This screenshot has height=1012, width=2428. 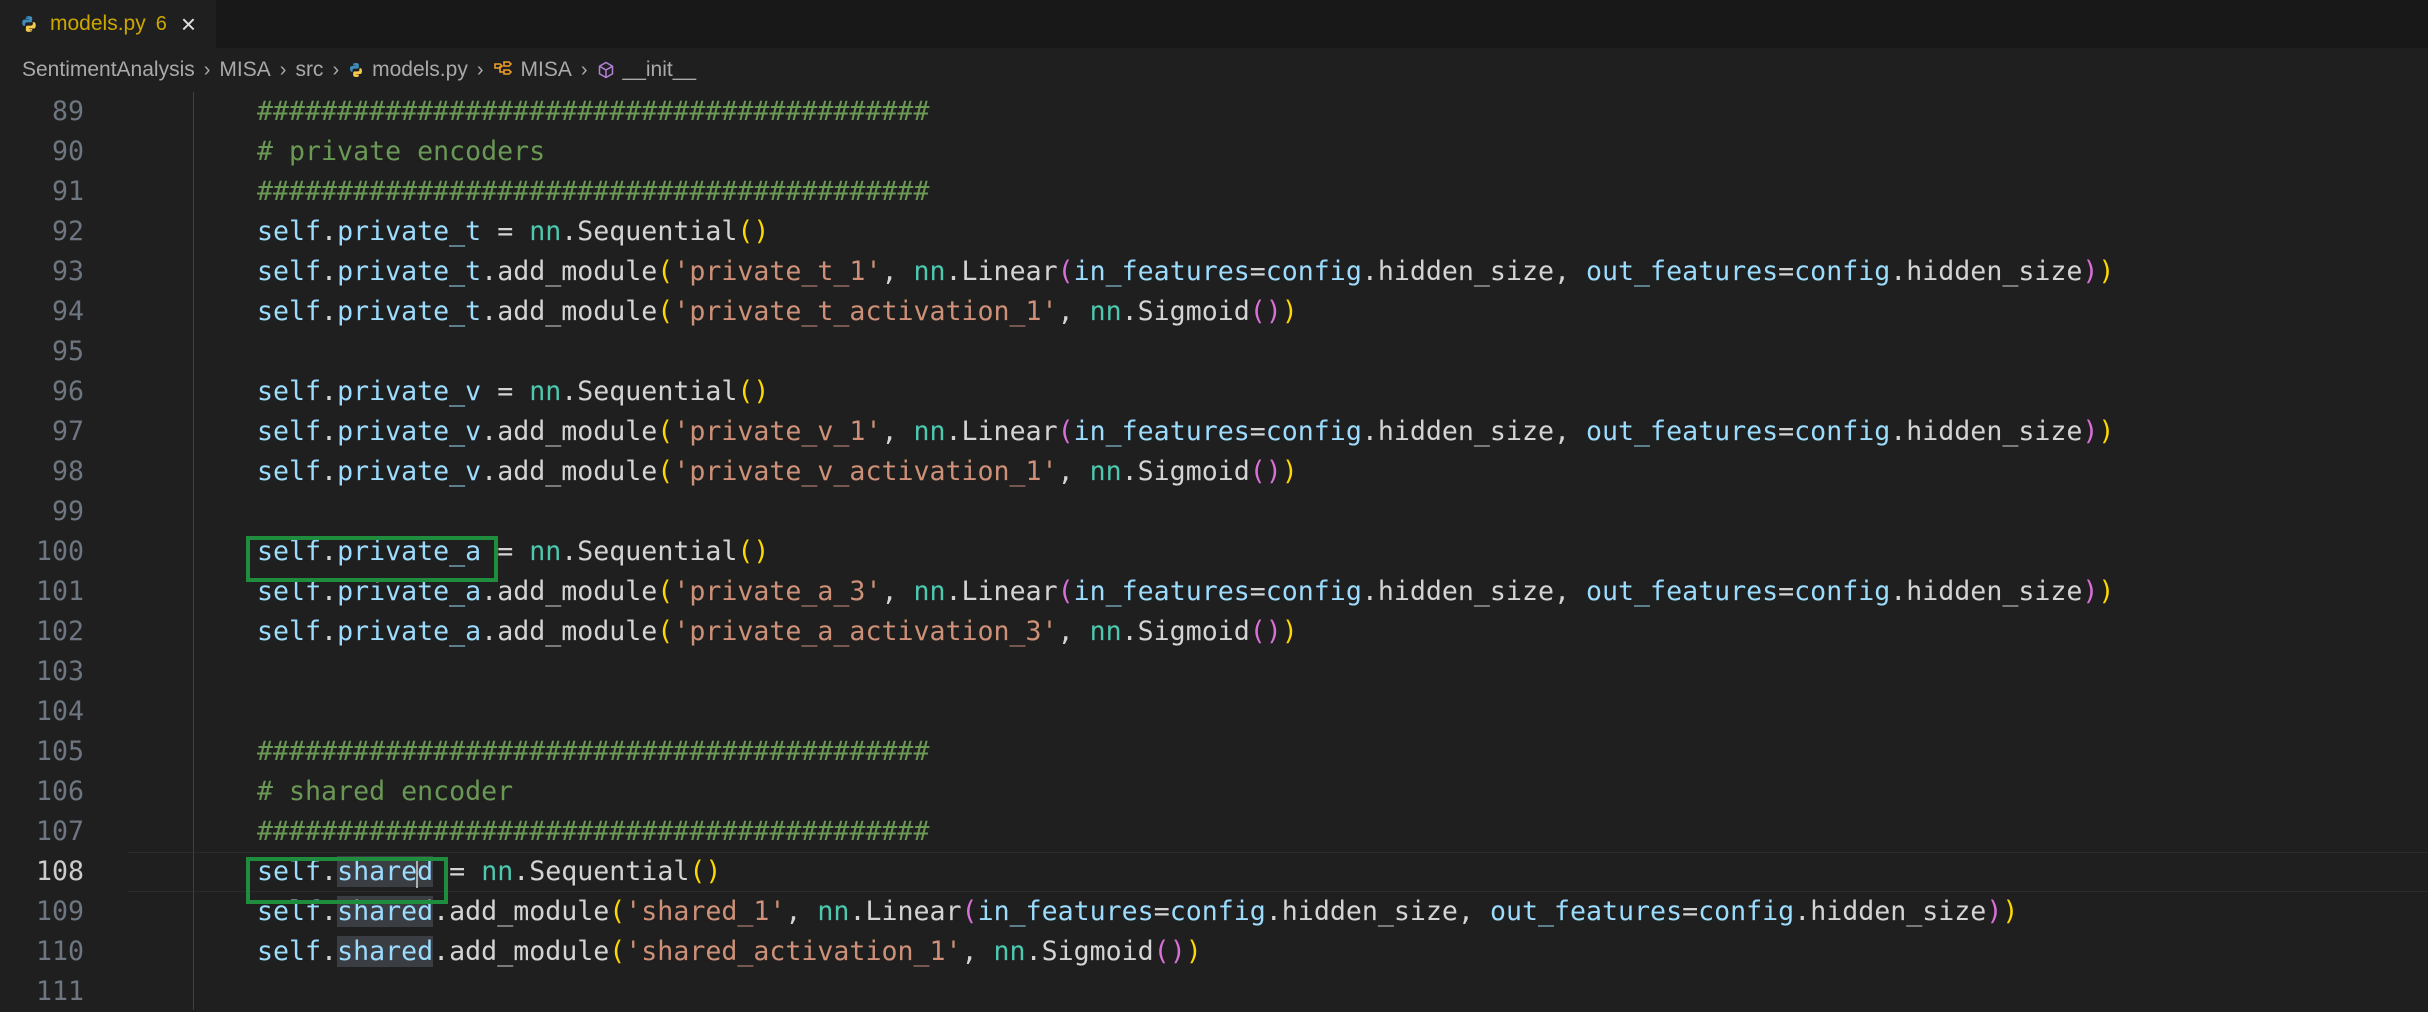 What do you see at coordinates (193, 551) in the screenshot?
I see `indent-guide` at bounding box center [193, 551].